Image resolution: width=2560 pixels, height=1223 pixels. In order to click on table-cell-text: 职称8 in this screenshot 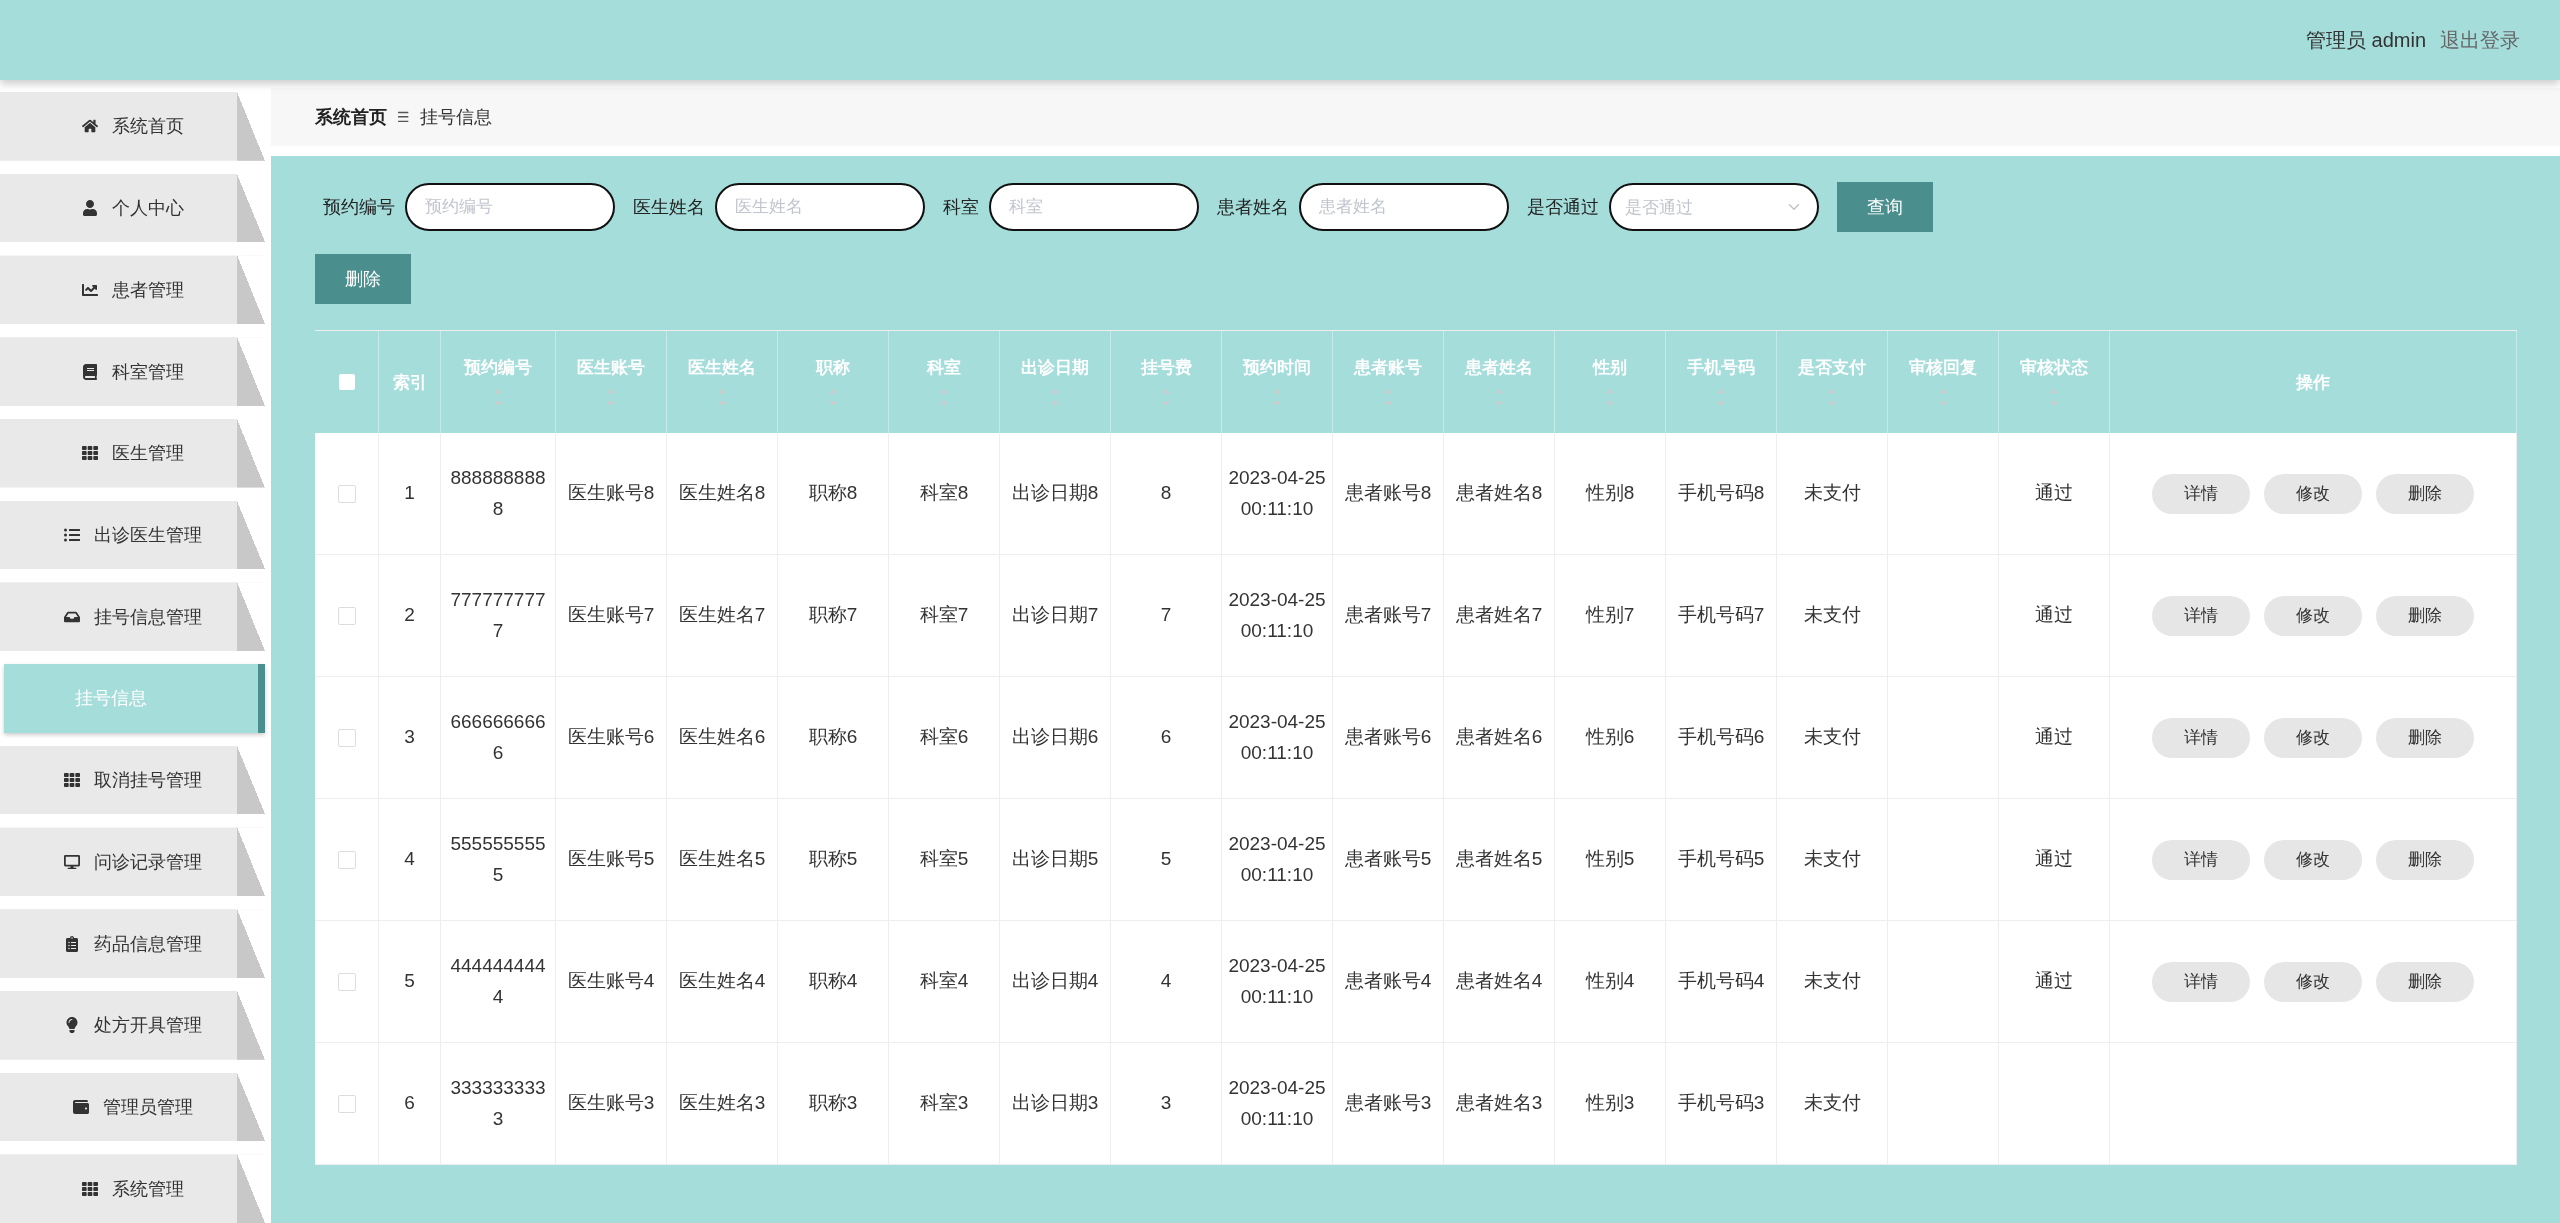, I will do `click(833, 493)`.